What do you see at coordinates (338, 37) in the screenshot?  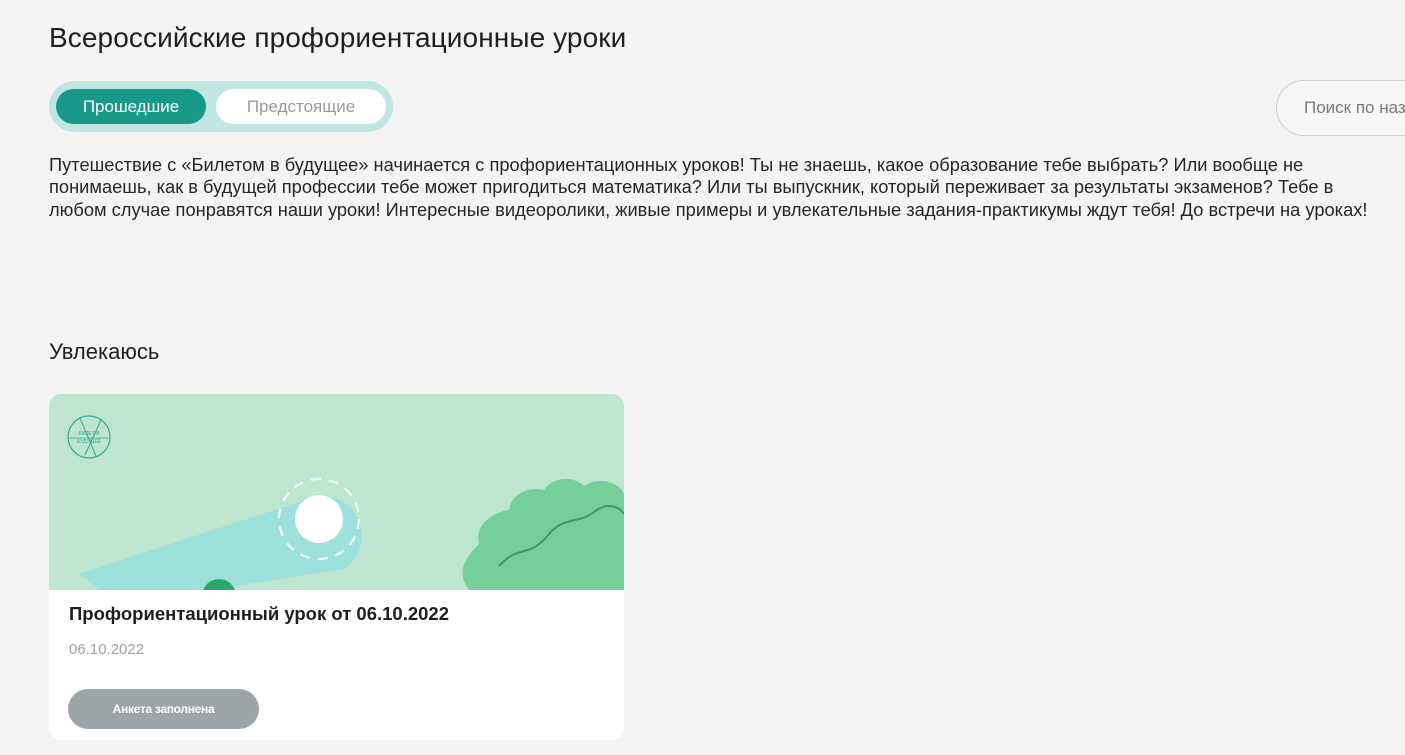 I see `page-title: Всероссийские профориентационные уроки` at bounding box center [338, 37].